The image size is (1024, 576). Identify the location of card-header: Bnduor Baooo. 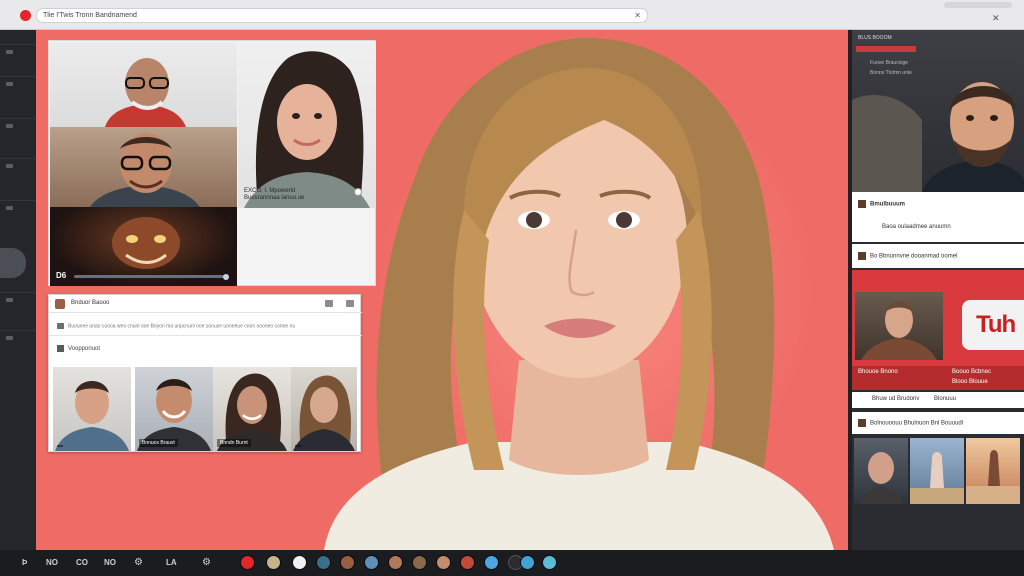
(205, 304).